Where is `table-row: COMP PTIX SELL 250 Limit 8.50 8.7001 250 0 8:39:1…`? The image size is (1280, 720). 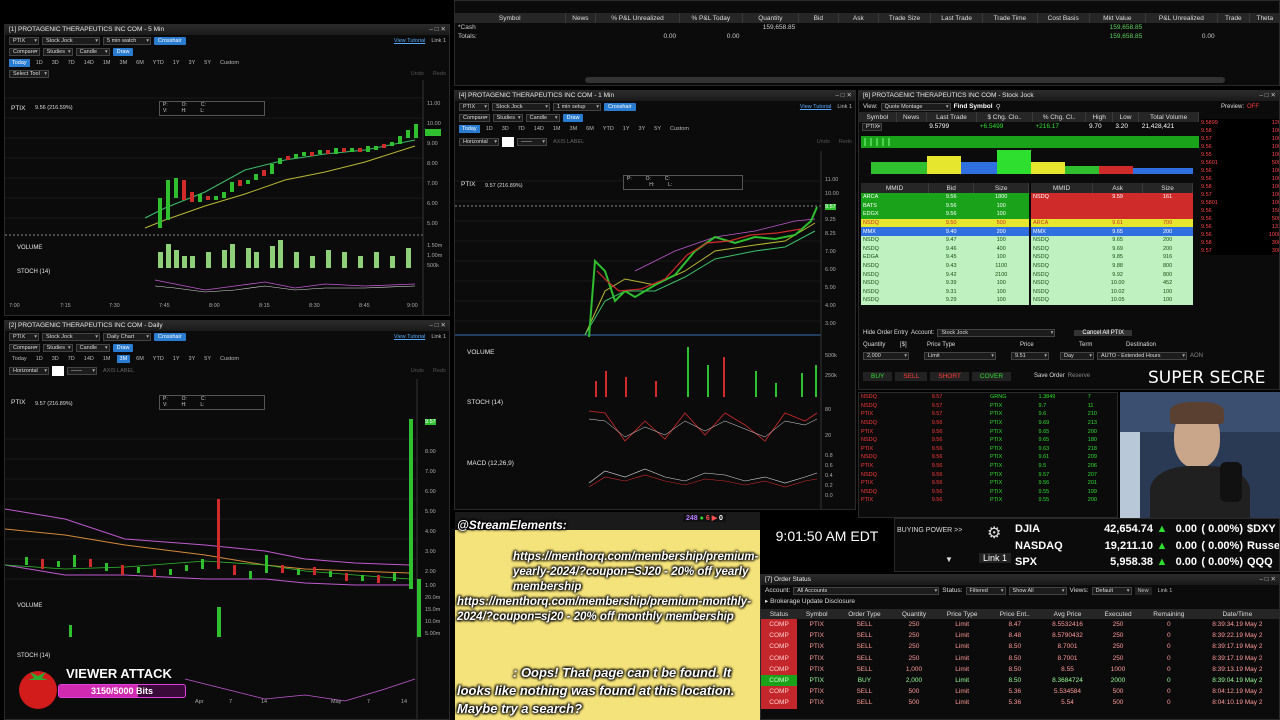
table-row: COMP PTIX SELL 250 Limit 8.50 8.7001 250 0 8:39:1… is located at coordinates (1020, 647).